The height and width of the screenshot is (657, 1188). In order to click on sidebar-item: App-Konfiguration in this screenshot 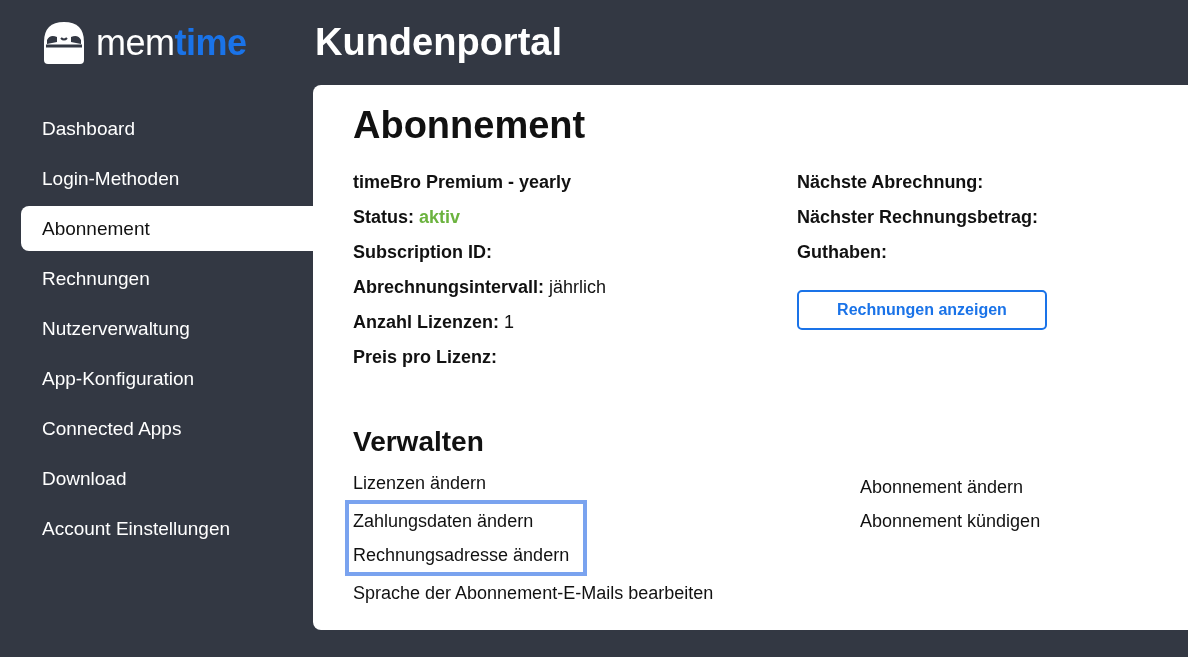, I will do `click(167, 378)`.